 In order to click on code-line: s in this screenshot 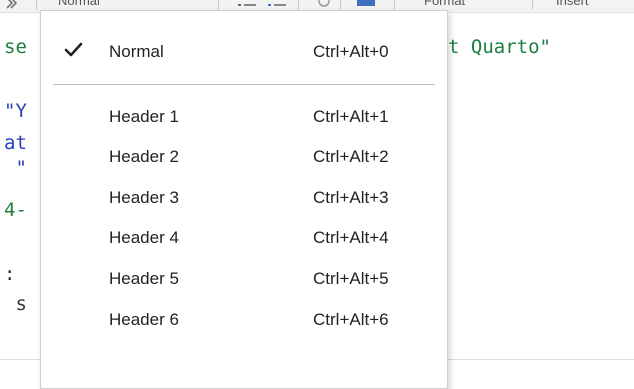, I will do `click(15, 304)`.